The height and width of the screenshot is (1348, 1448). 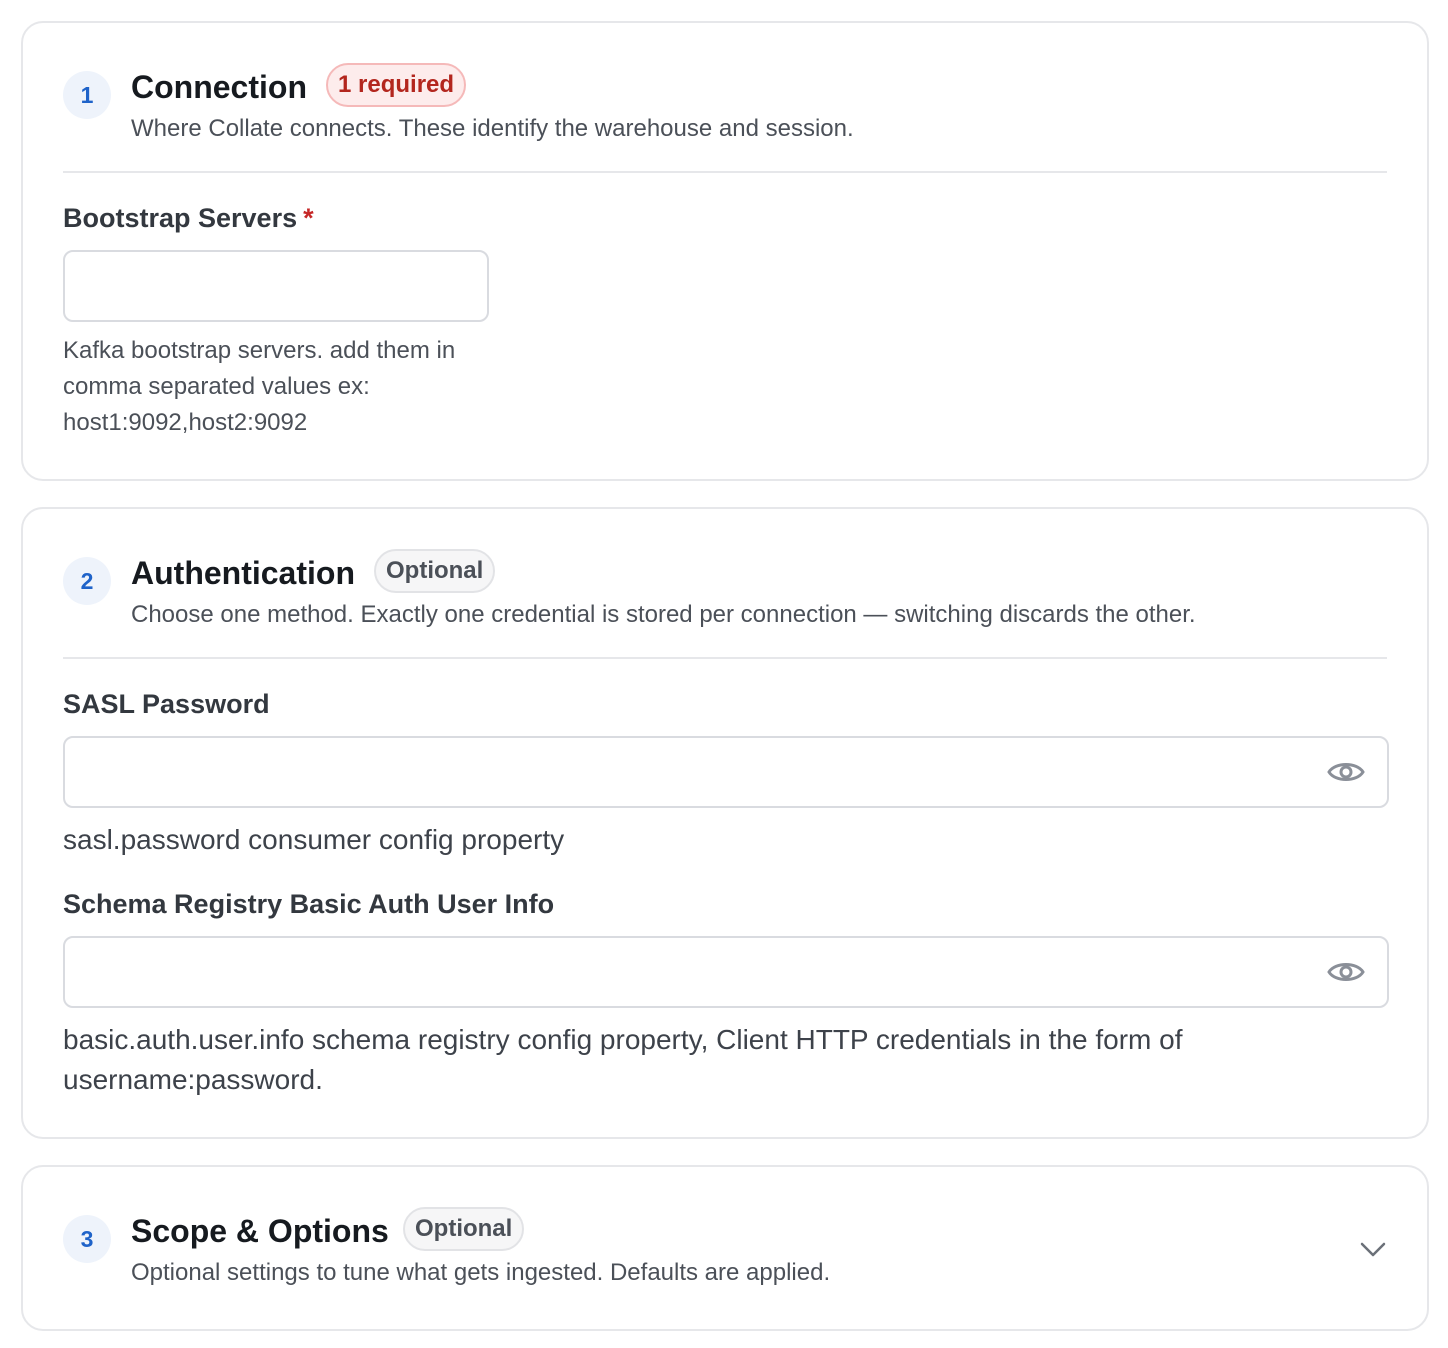 What do you see at coordinates (314, 839) in the screenshot?
I see `field-help-text: sasl.password consumer config property` at bounding box center [314, 839].